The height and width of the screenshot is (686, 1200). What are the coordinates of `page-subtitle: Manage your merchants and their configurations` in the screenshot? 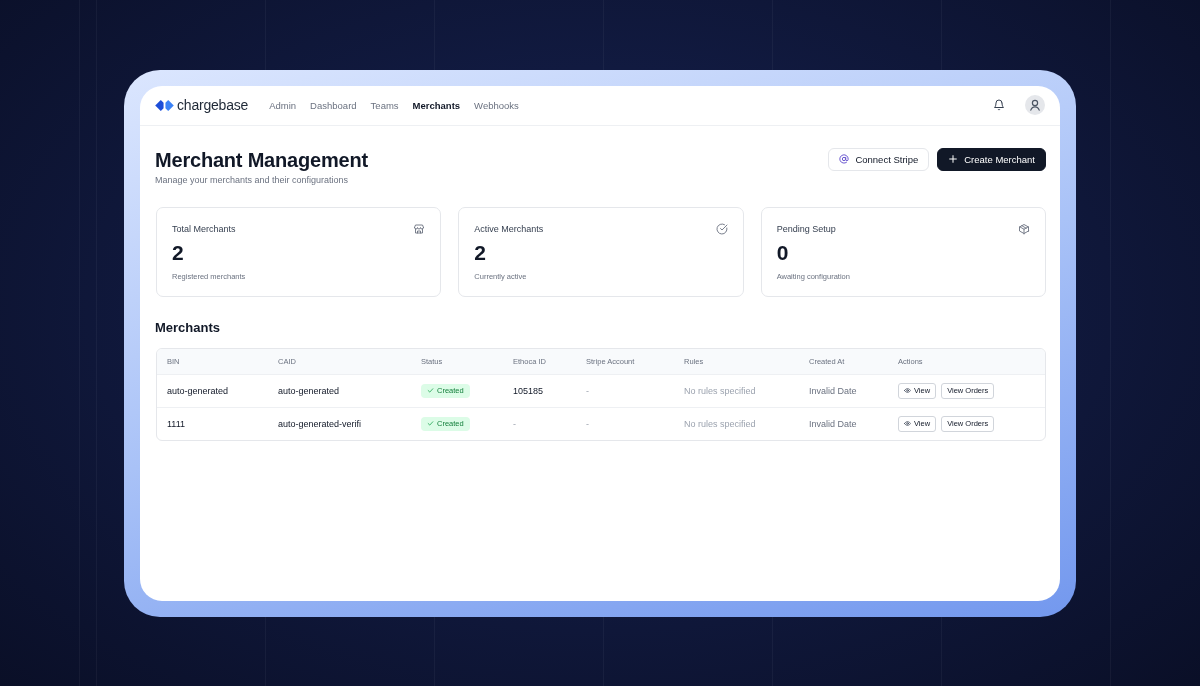 It's located at (252, 179).